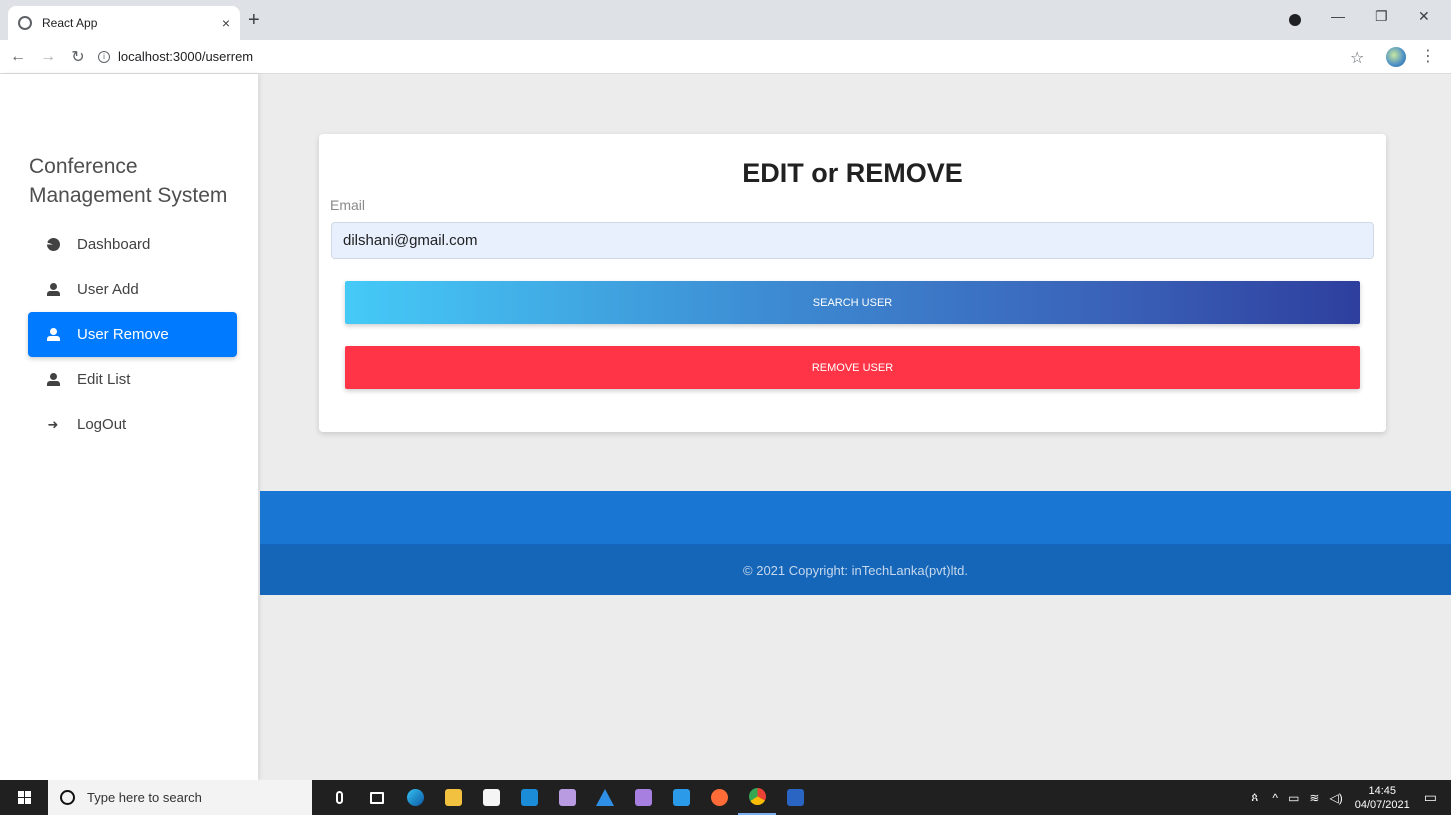  Describe the element at coordinates (102, 424) in the screenshot. I see `sidebar-item-label: LogOut` at that location.